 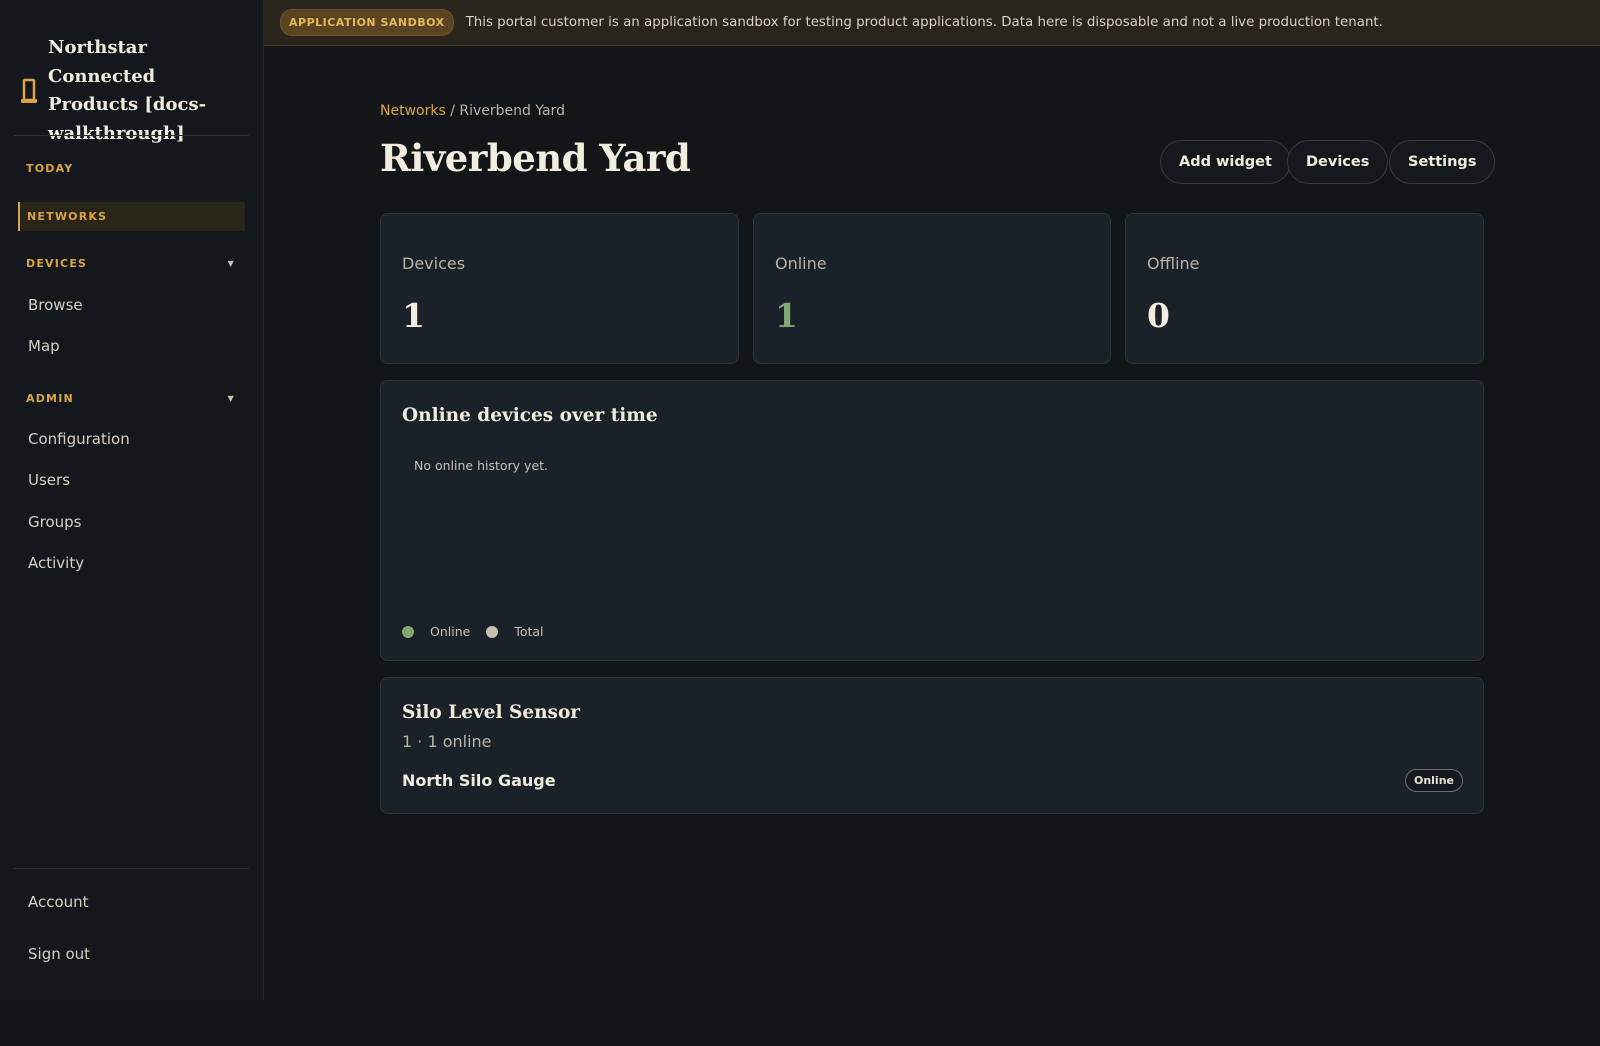 I want to click on legend-dot-total, so click(x=492, y=631).